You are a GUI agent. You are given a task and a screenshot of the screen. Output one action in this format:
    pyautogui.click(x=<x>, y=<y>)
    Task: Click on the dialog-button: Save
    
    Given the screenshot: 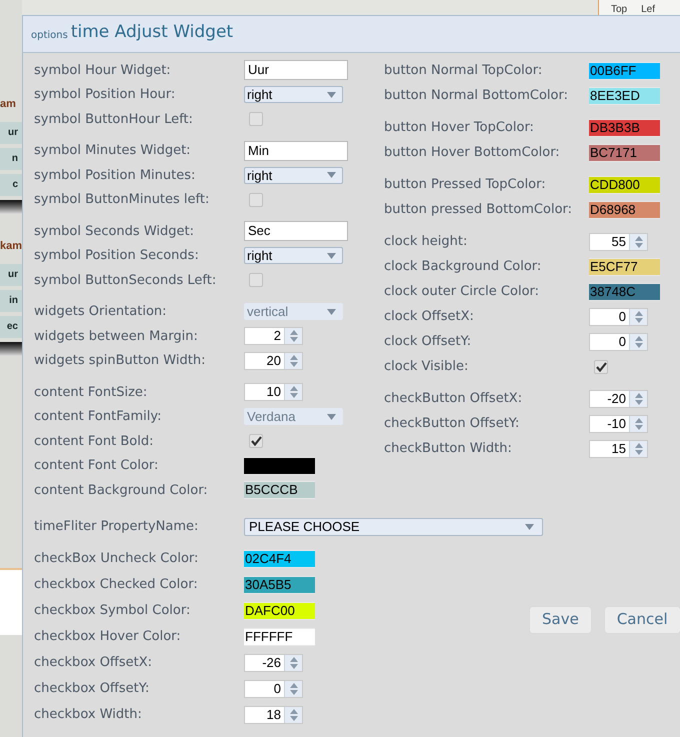 What is the action you would take?
    pyautogui.click(x=560, y=620)
    